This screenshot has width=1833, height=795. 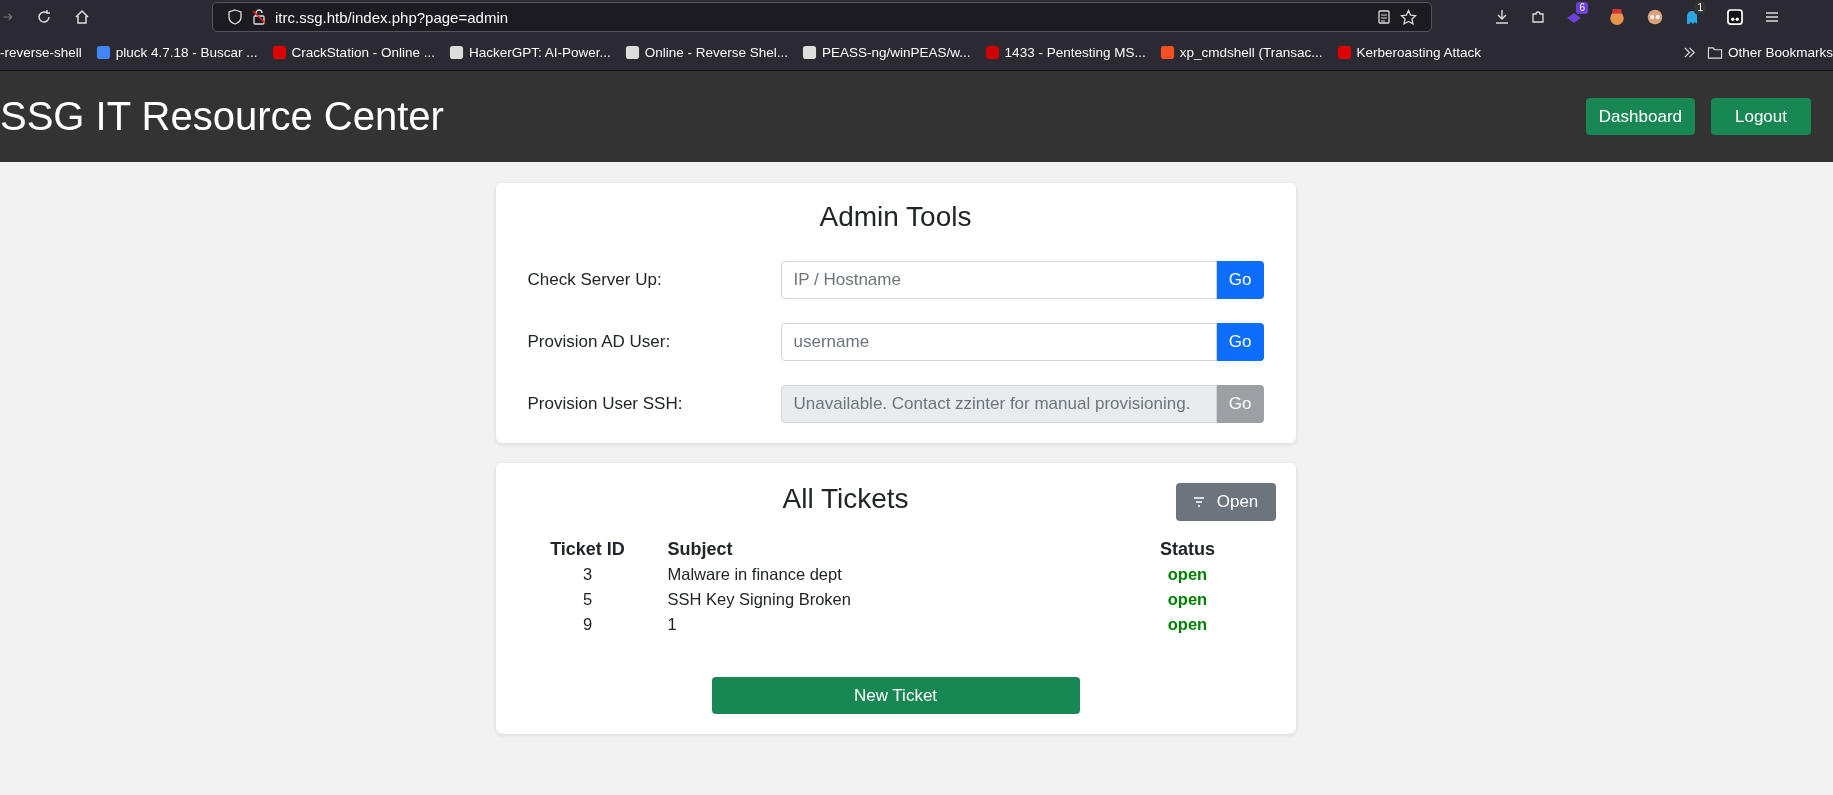 I want to click on column-header: Status, so click(x=1187, y=550).